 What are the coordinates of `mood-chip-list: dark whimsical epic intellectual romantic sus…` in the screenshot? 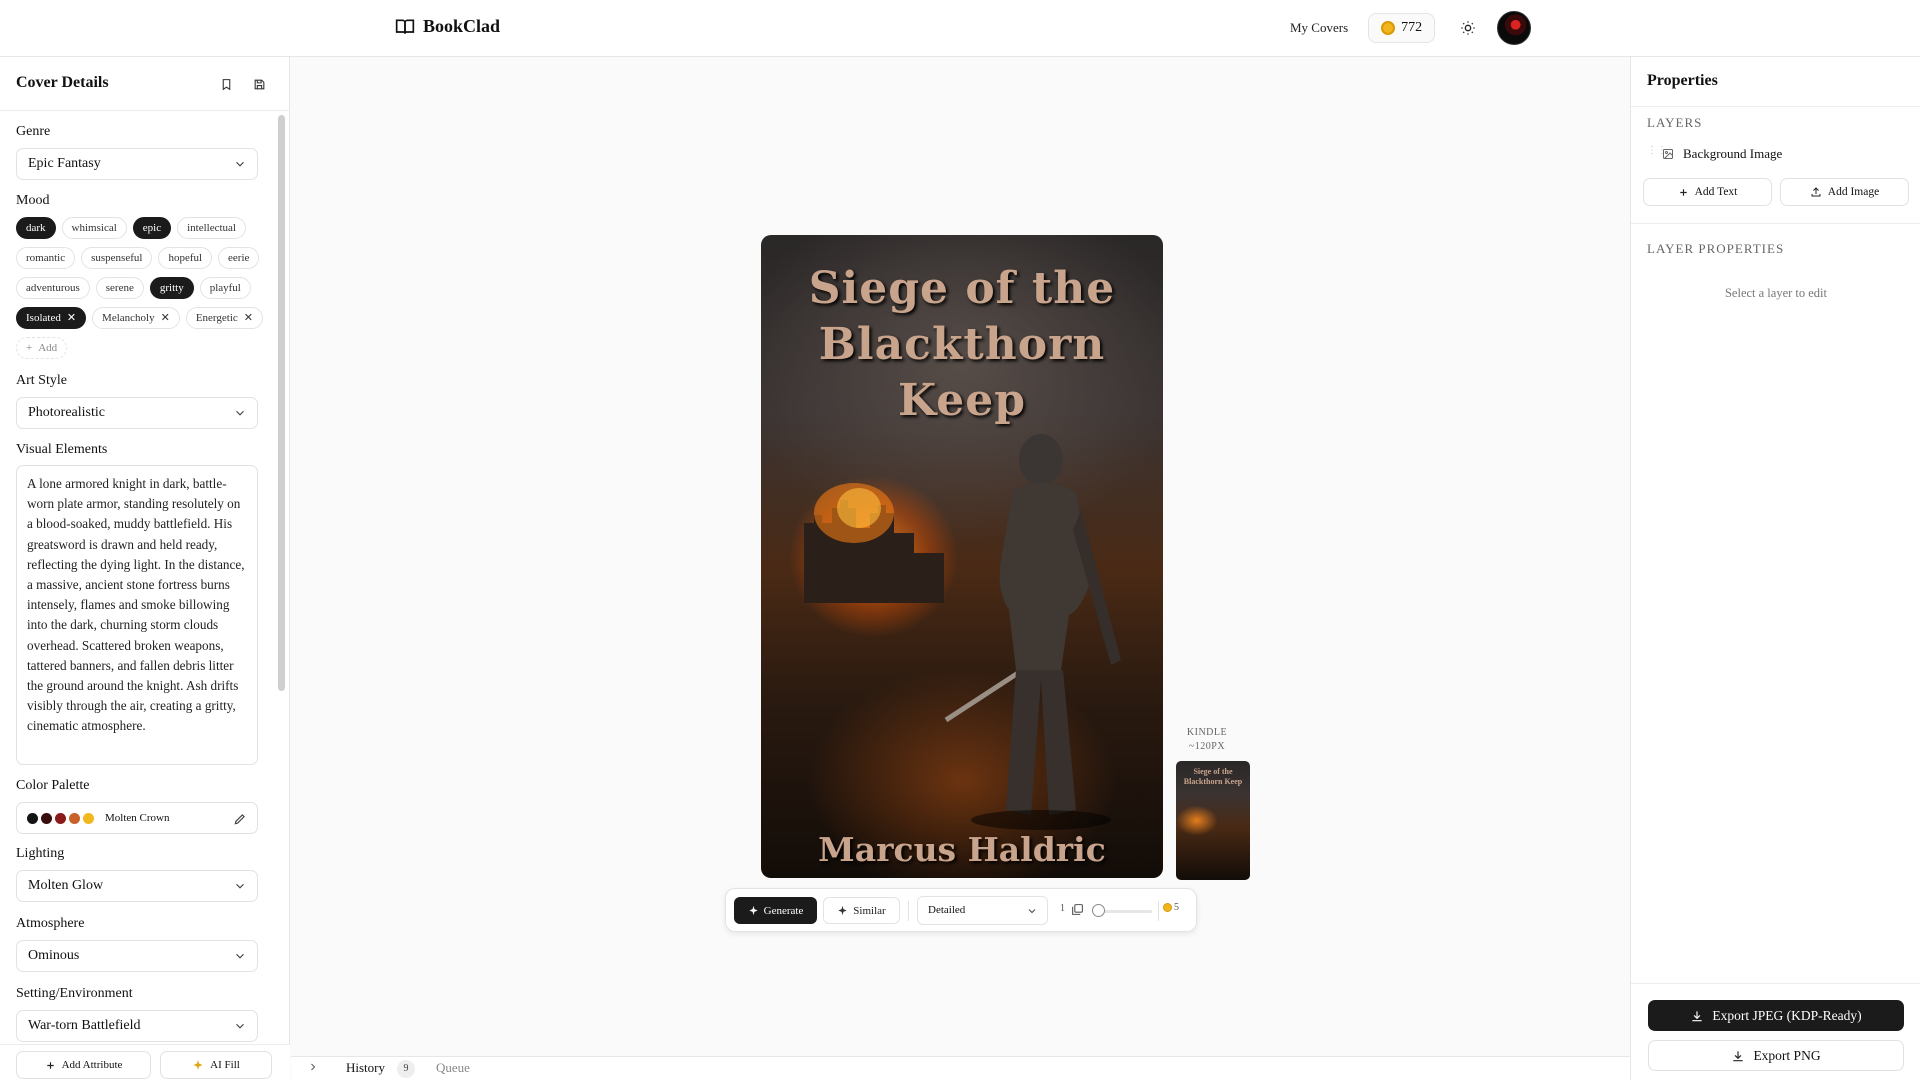 It's located at (141, 288).